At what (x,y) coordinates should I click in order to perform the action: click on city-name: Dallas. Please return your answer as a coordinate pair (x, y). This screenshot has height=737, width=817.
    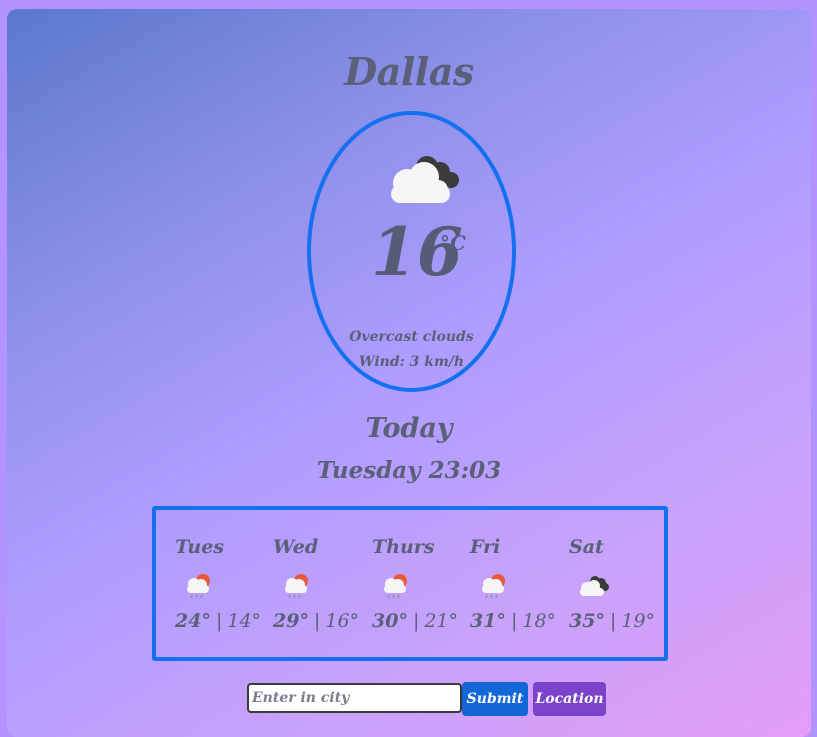
    Looking at the image, I should click on (409, 71).